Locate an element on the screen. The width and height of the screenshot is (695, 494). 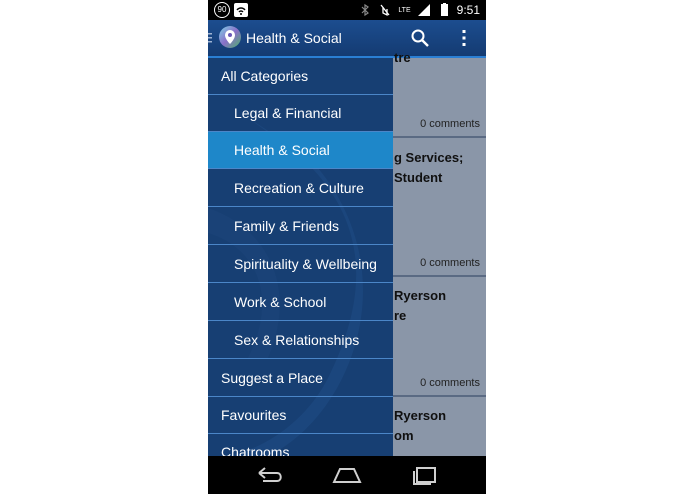
drawer-item-all-categories: All Categories is located at coordinates (300, 76).